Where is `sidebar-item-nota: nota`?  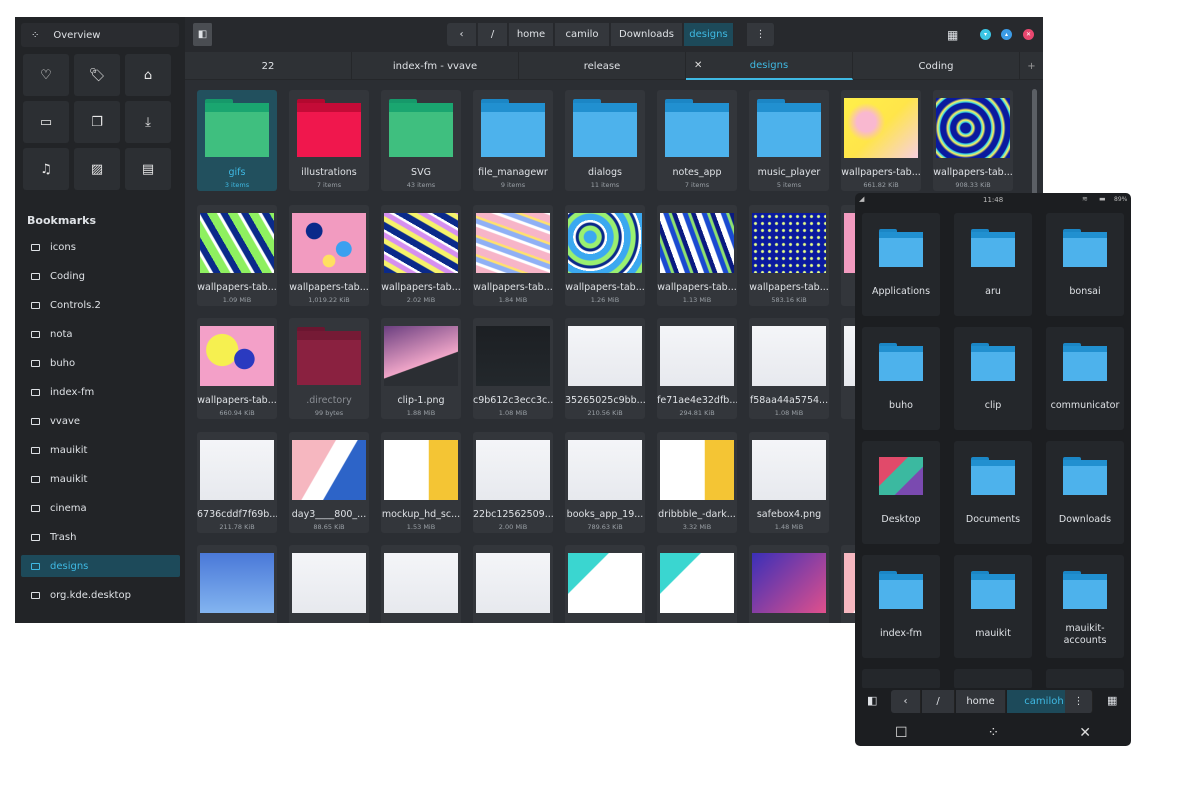
sidebar-item-nota: nota is located at coordinates (100, 334).